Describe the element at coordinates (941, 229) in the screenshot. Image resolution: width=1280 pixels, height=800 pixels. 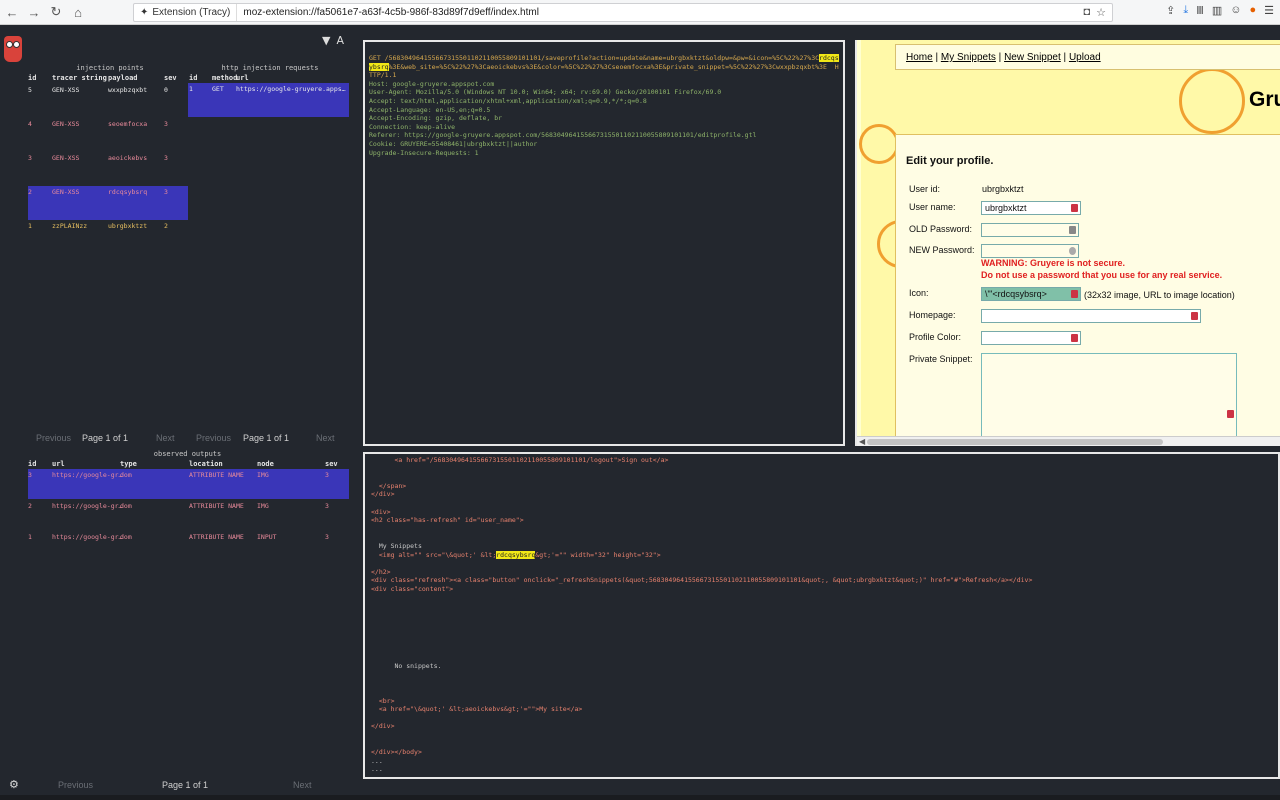
I see `old-password-label: OLD Password:` at that location.